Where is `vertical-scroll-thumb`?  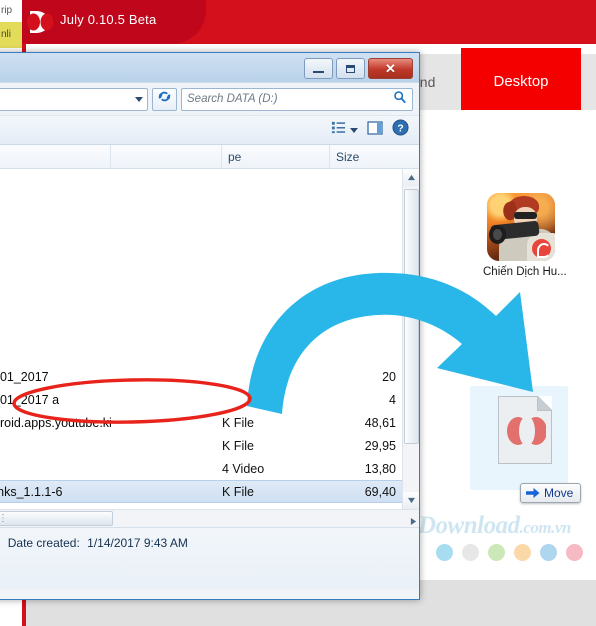 vertical-scroll-thumb is located at coordinates (411, 316).